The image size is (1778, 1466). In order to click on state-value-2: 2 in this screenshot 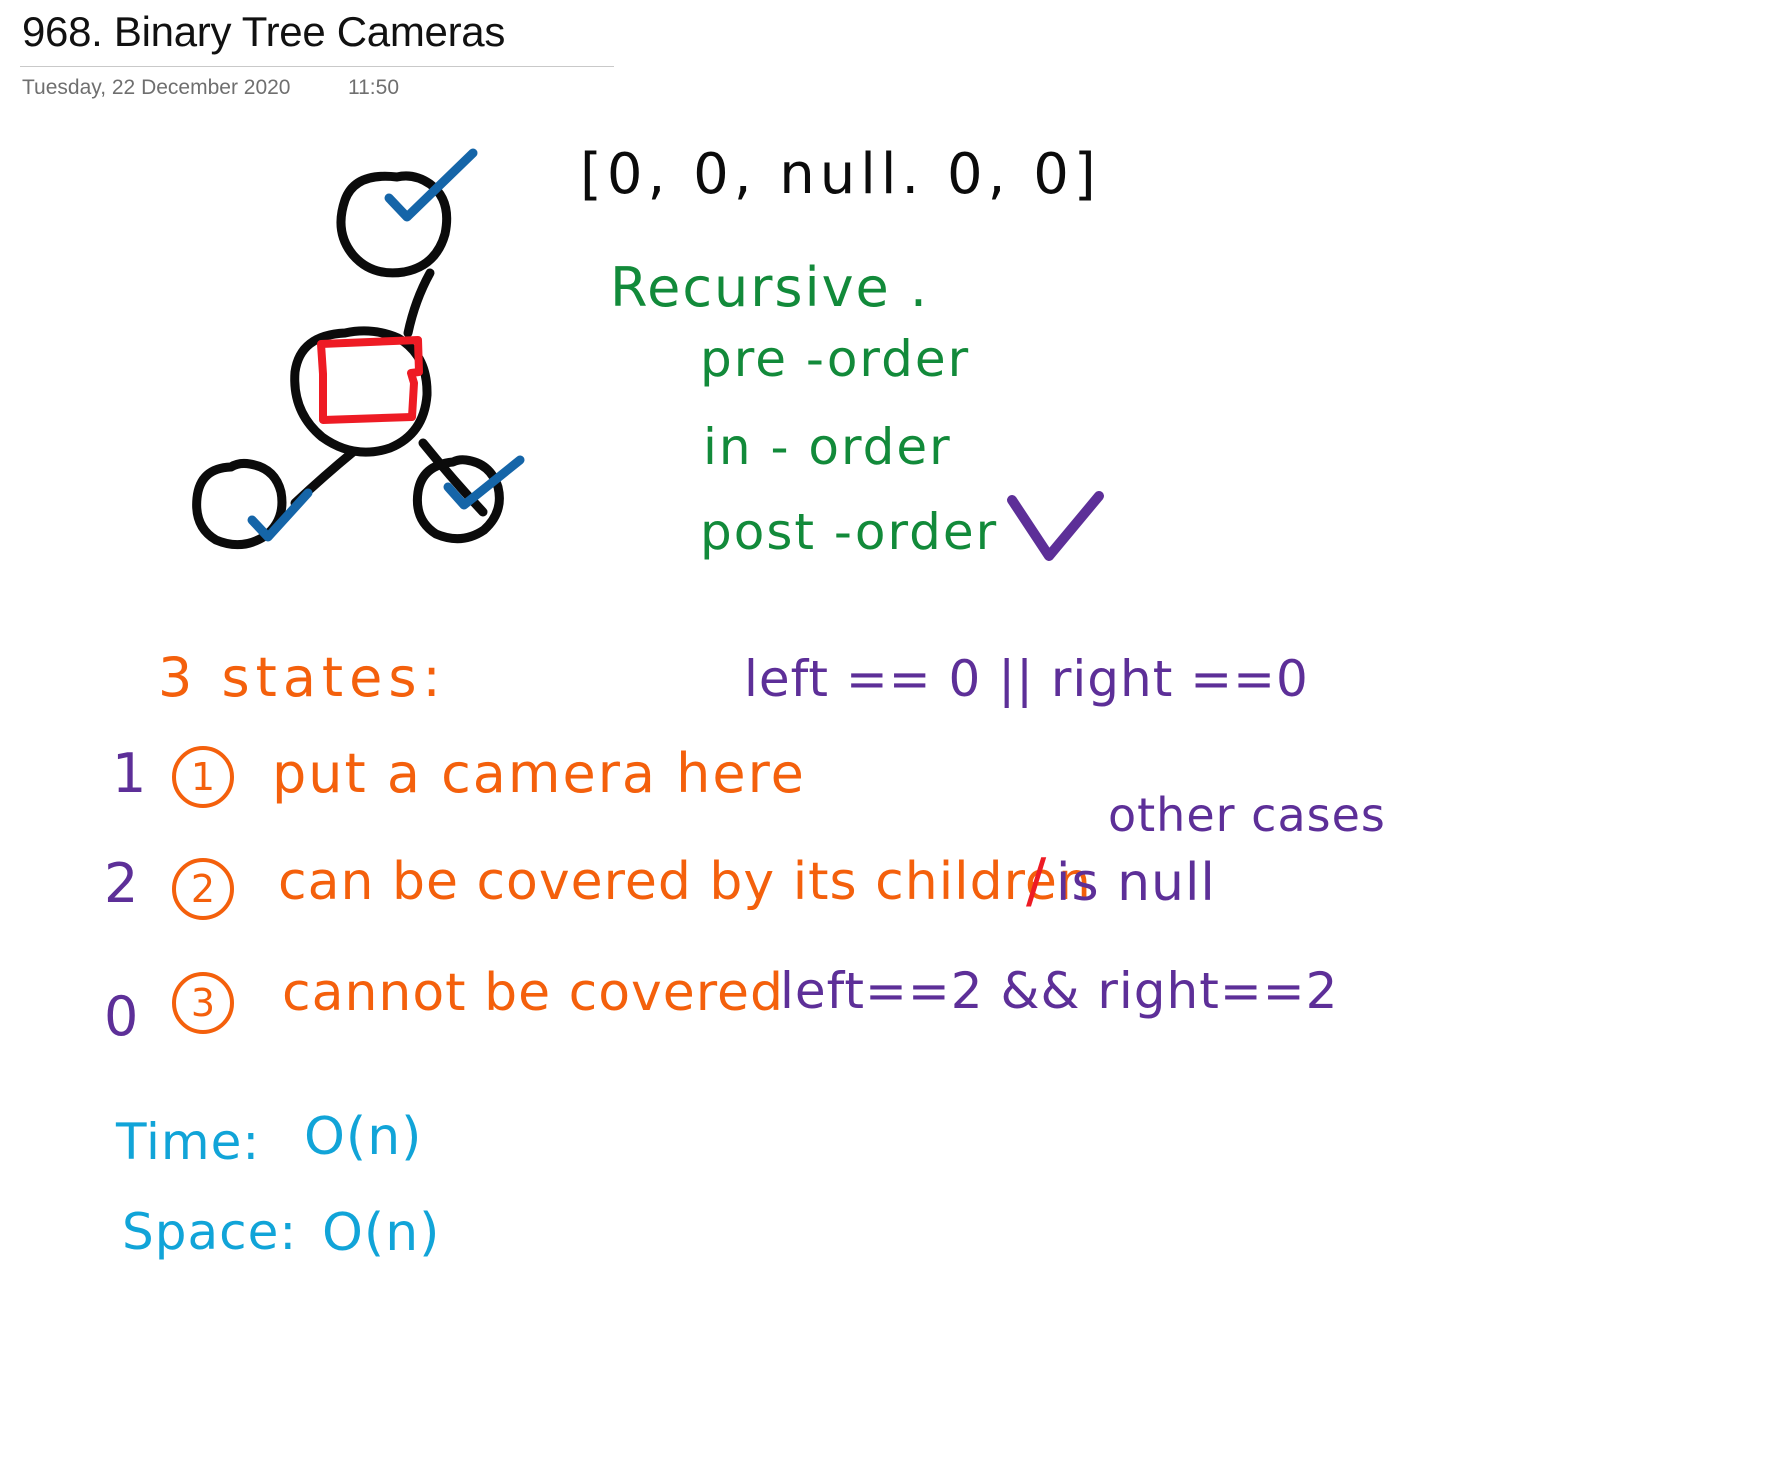, I will do `click(122, 883)`.